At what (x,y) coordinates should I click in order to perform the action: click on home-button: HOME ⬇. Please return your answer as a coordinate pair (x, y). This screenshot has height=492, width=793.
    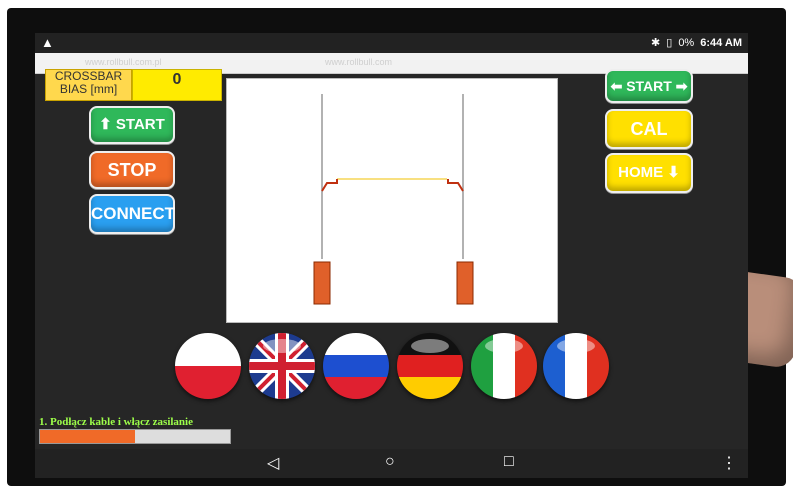
    Looking at the image, I should click on (649, 173).